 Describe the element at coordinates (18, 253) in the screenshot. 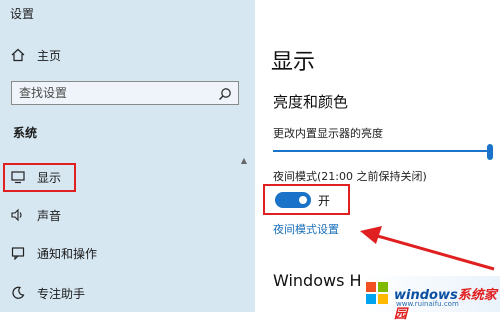

I see `notification-icon` at that location.